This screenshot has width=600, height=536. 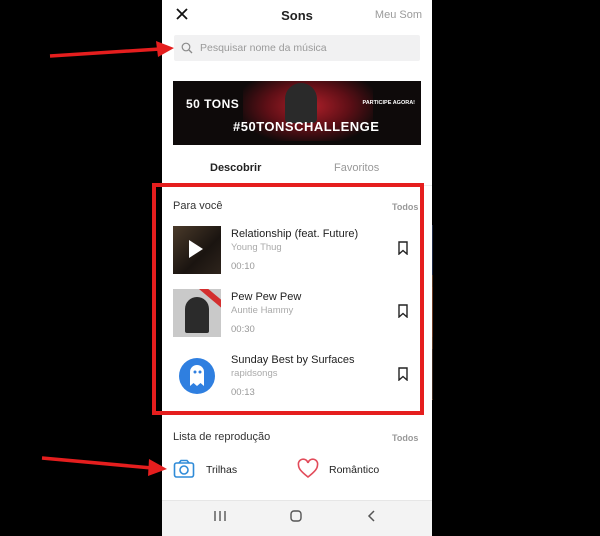 What do you see at coordinates (187, 48) in the screenshot?
I see `search-icon` at bounding box center [187, 48].